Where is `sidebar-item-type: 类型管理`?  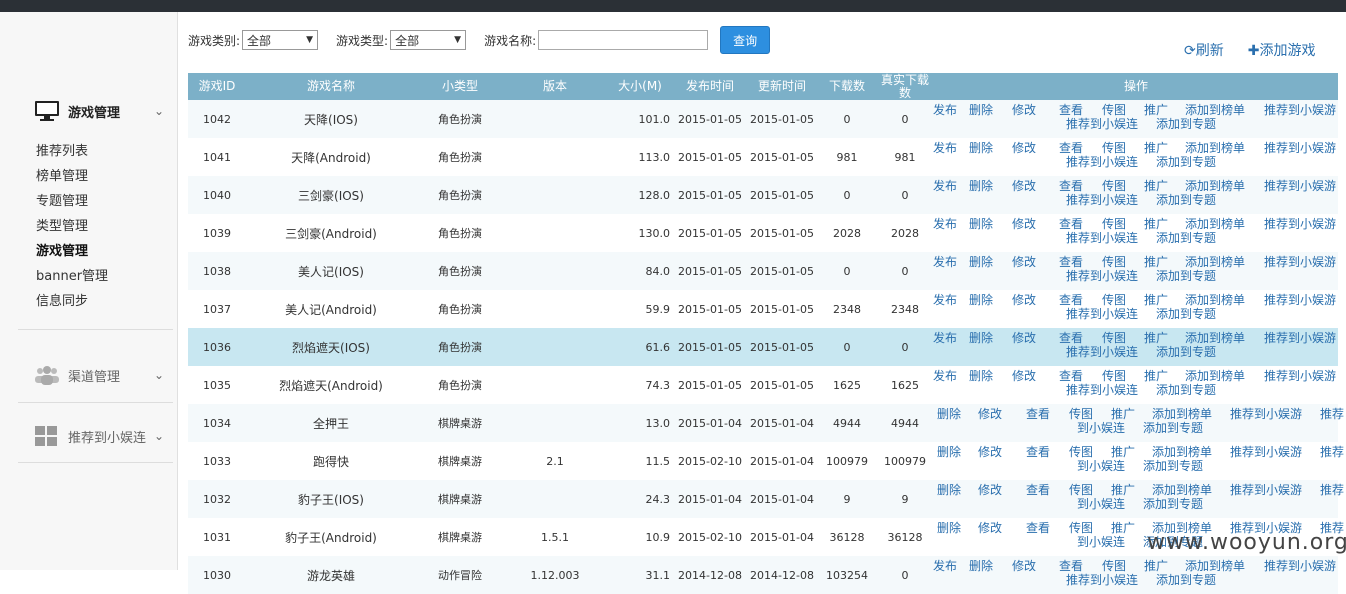
sidebar-item-type: 类型管理 is located at coordinates (72, 232).